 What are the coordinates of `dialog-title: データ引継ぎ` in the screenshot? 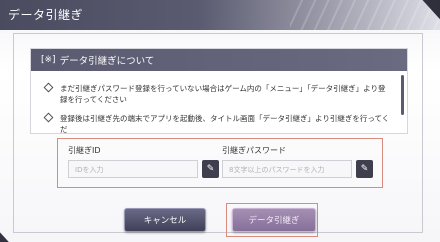 It's located at (46, 15).